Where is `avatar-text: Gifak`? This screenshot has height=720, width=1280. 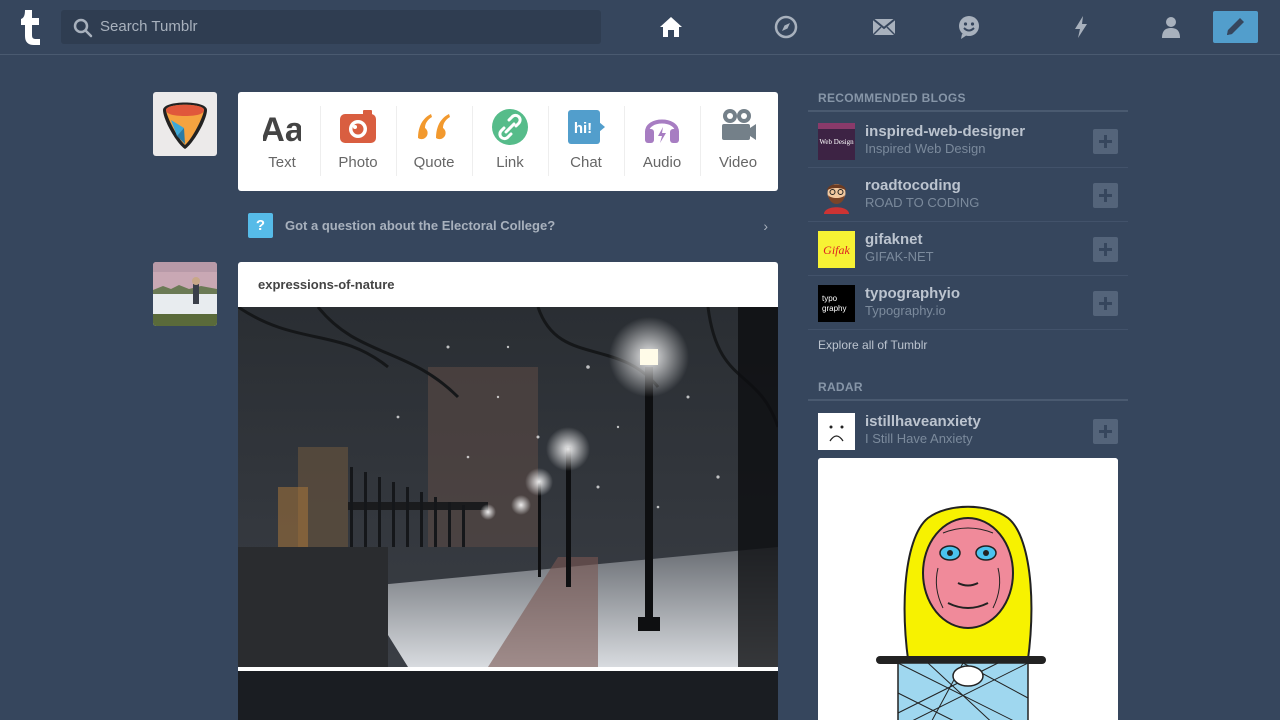 avatar-text: Gifak is located at coordinates (836, 250).